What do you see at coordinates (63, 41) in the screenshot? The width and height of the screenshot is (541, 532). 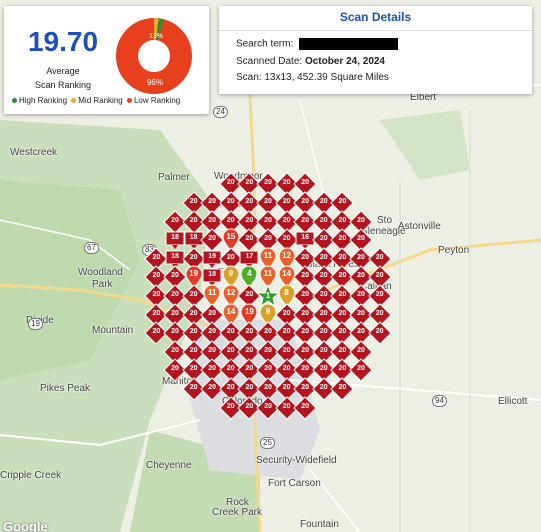 I see `average-ranking-value: 19.70` at bounding box center [63, 41].